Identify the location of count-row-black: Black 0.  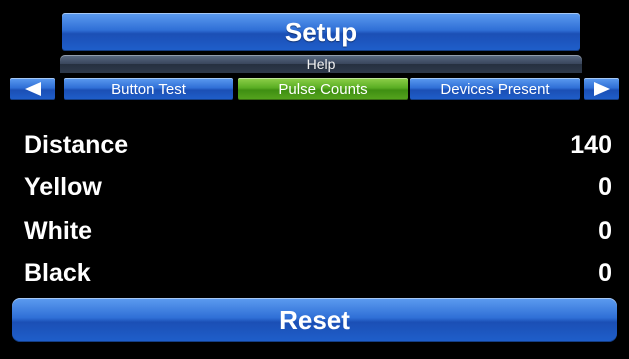
(318, 273).